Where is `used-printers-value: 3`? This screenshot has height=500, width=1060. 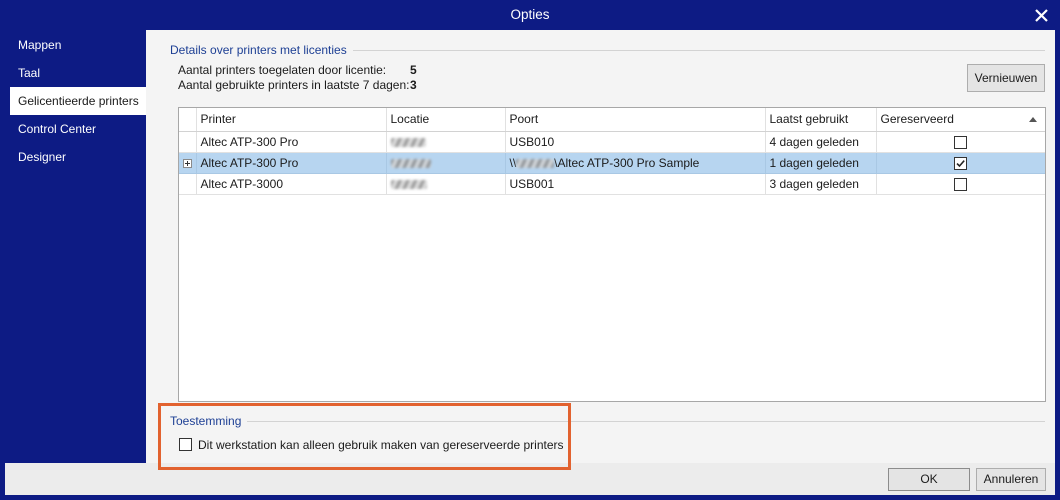 used-printers-value: 3 is located at coordinates (413, 85).